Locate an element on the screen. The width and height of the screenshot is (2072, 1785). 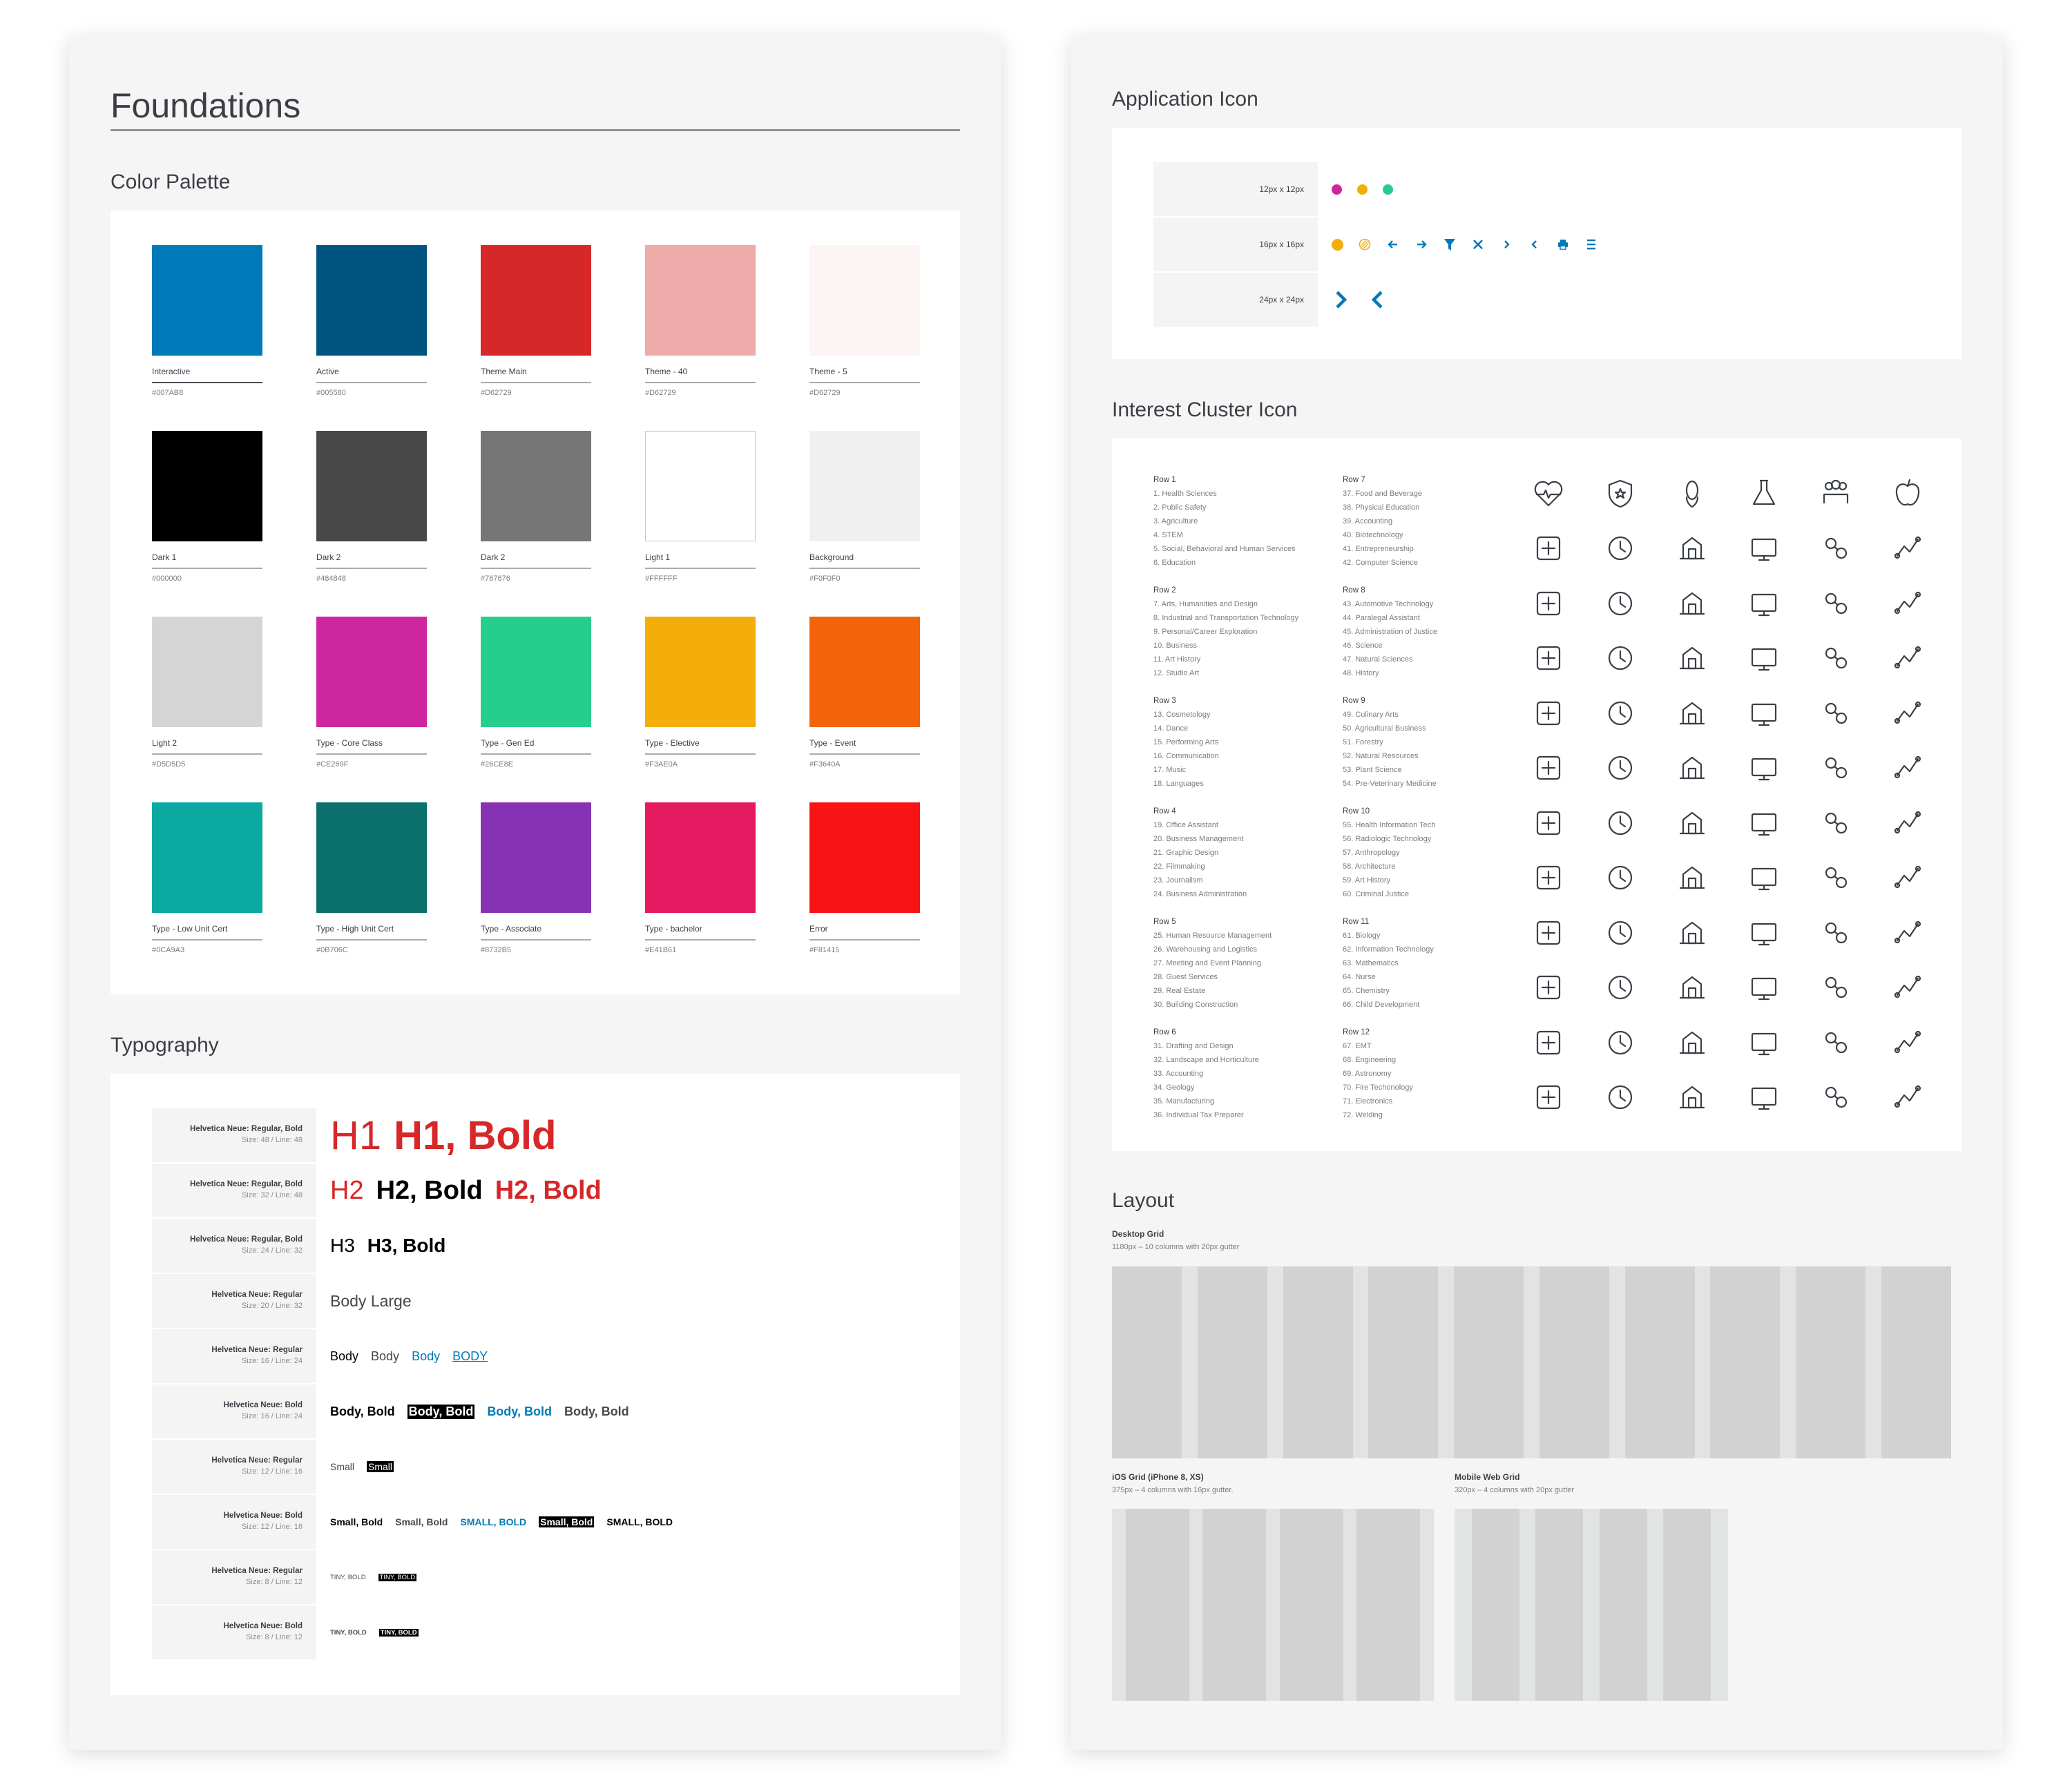
lightbulb-icon is located at coordinates (1836, 823).